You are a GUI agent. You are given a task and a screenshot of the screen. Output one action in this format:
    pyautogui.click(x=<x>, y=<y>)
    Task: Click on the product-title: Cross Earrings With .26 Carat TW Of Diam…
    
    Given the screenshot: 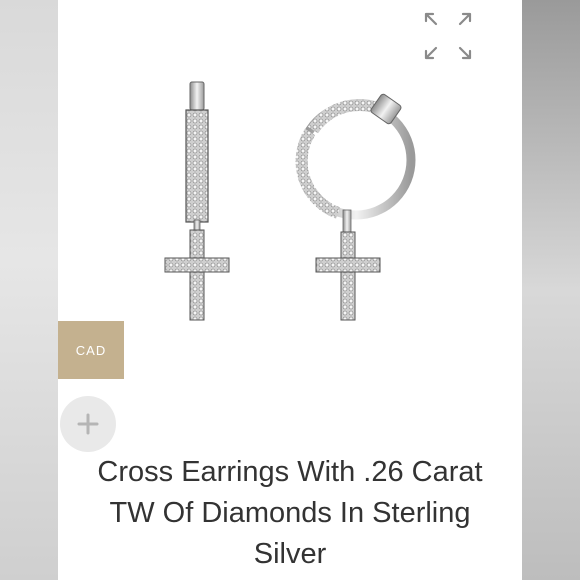 What is the action you would take?
    pyautogui.click(x=290, y=513)
    